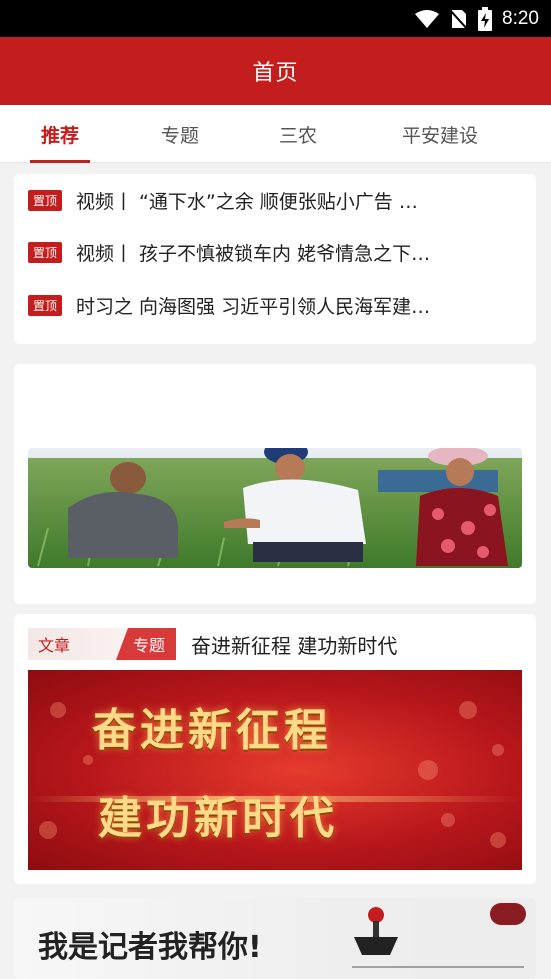 The height and width of the screenshot is (979, 551). What do you see at coordinates (275, 73) in the screenshot?
I see `page-title: 首页` at bounding box center [275, 73].